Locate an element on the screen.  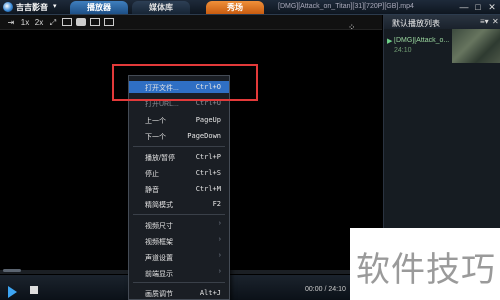
fullscreen-icon: ⤢ is located at coordinates (53, 22).